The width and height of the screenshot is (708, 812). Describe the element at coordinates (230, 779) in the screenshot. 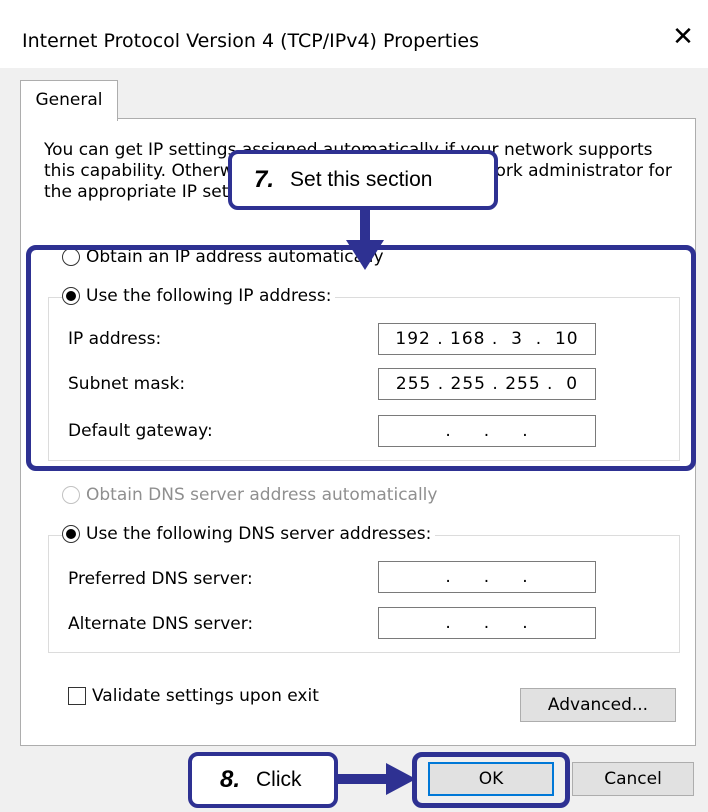

I see `step8-number: 8.` at that location.